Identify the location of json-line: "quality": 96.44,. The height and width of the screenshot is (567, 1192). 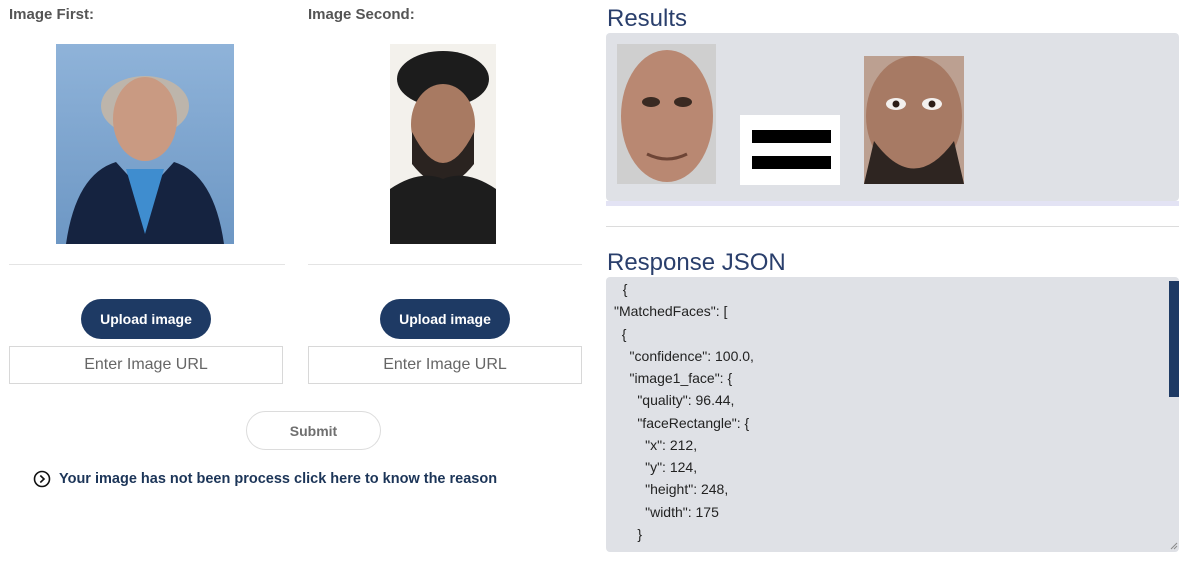
(674, 400).